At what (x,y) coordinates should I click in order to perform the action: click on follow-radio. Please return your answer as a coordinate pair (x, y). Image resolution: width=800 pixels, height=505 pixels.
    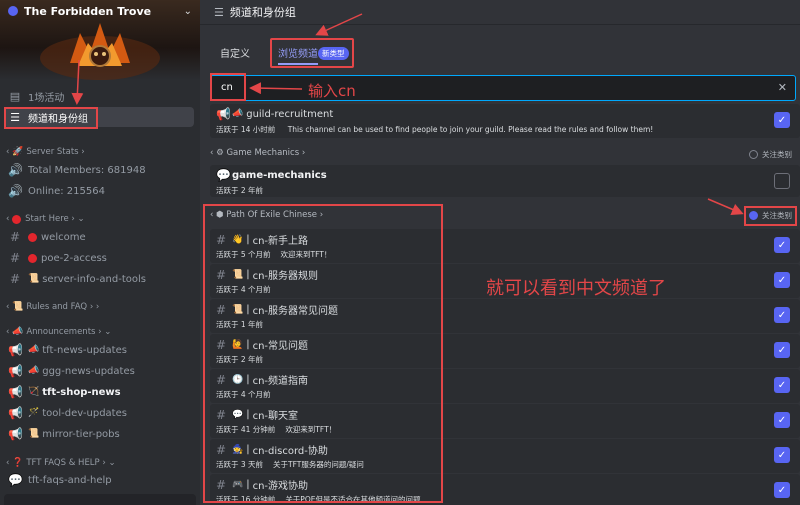
    Looking at the image, I should click on (753, 154).